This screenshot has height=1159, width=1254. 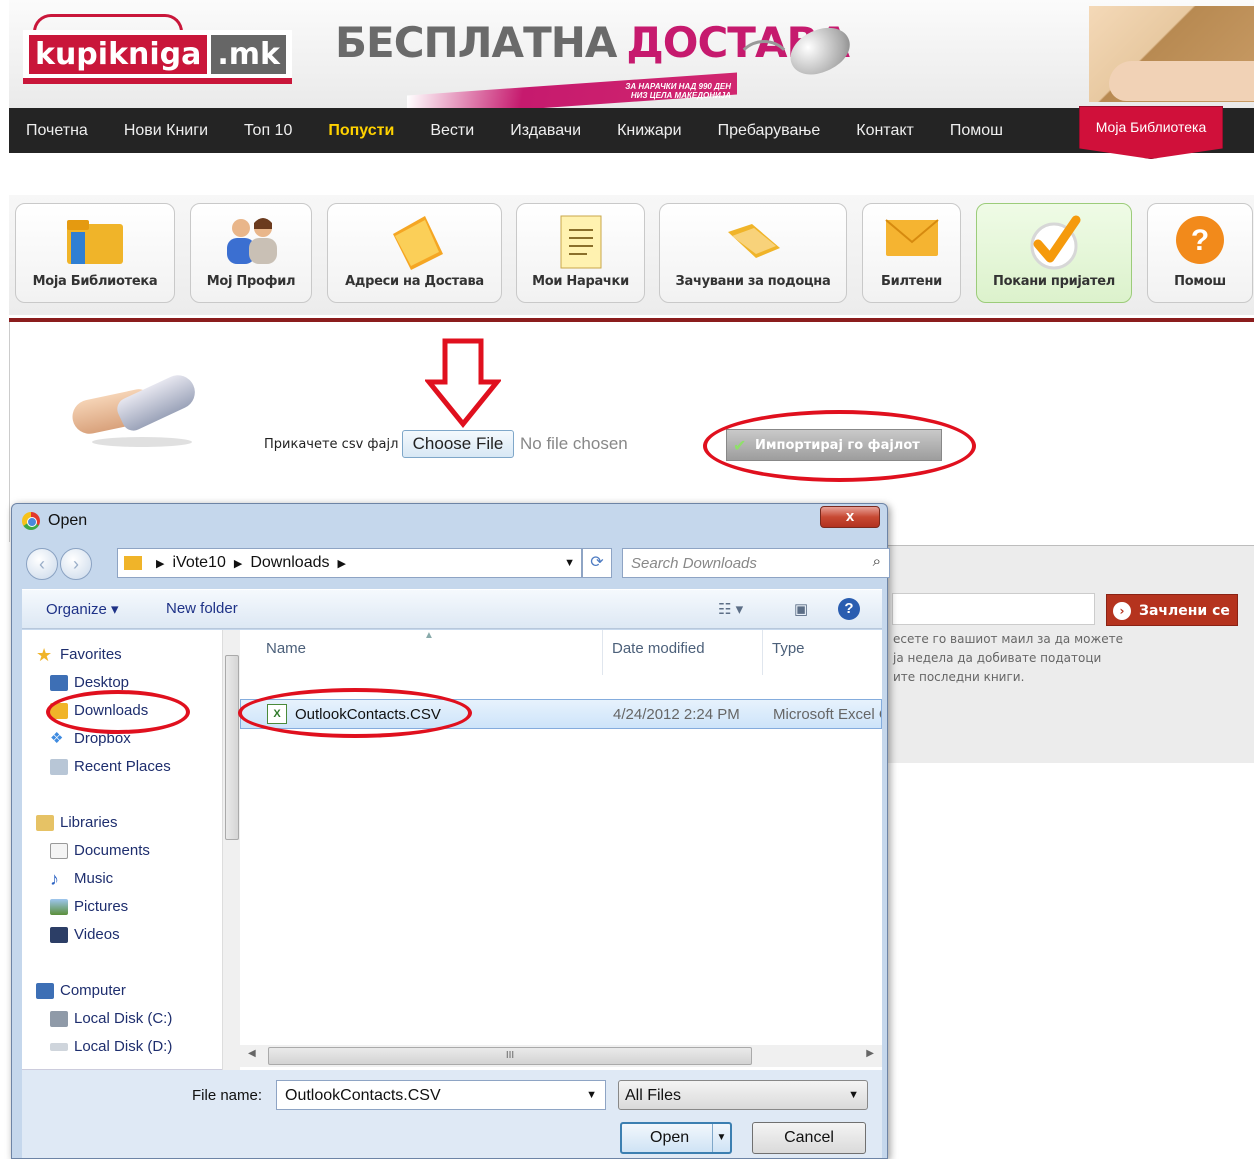 I want to click on search-input: Search Downloads ⌕, so click(x=756, y=563).